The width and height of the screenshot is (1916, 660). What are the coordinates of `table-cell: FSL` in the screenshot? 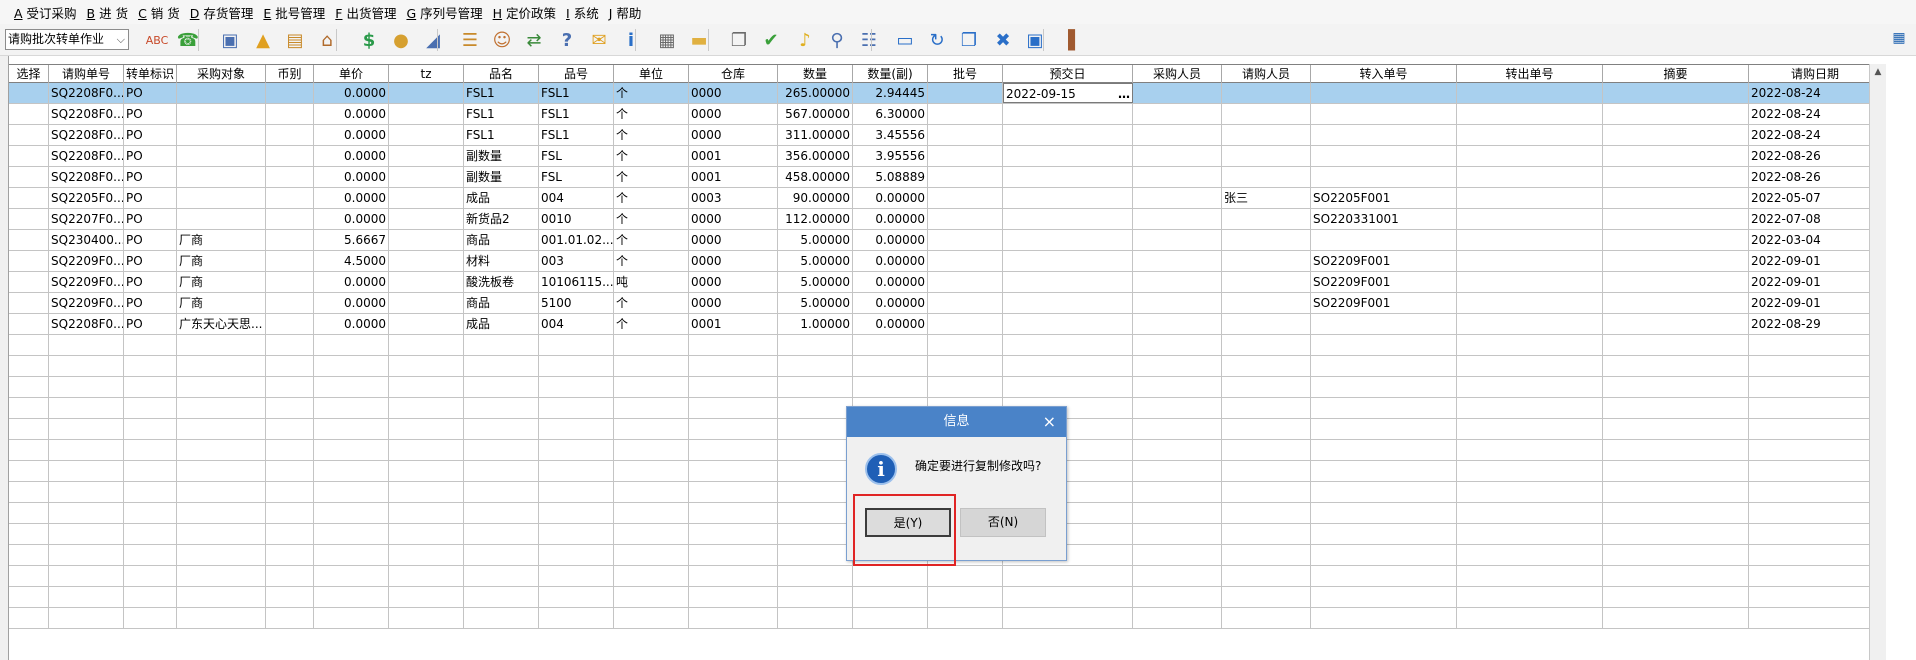 It's located at (576, 177).